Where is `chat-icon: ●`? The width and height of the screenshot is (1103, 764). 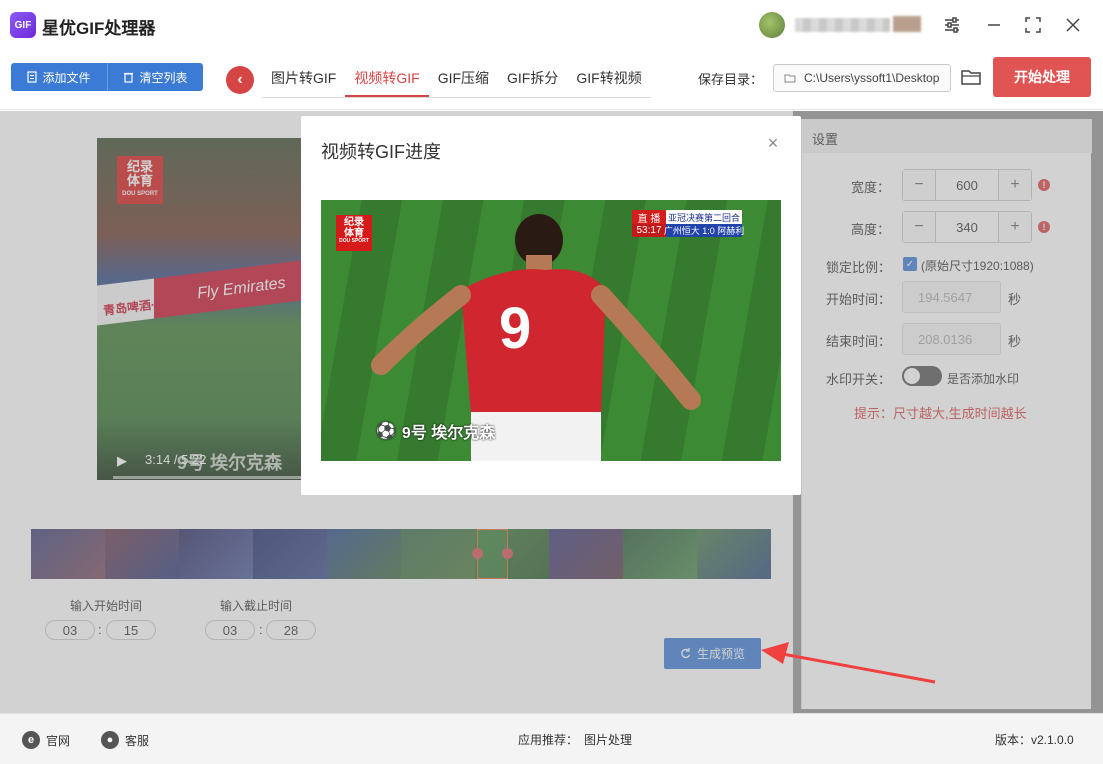
chat-icon: ● is located at coordinates (110, 740).